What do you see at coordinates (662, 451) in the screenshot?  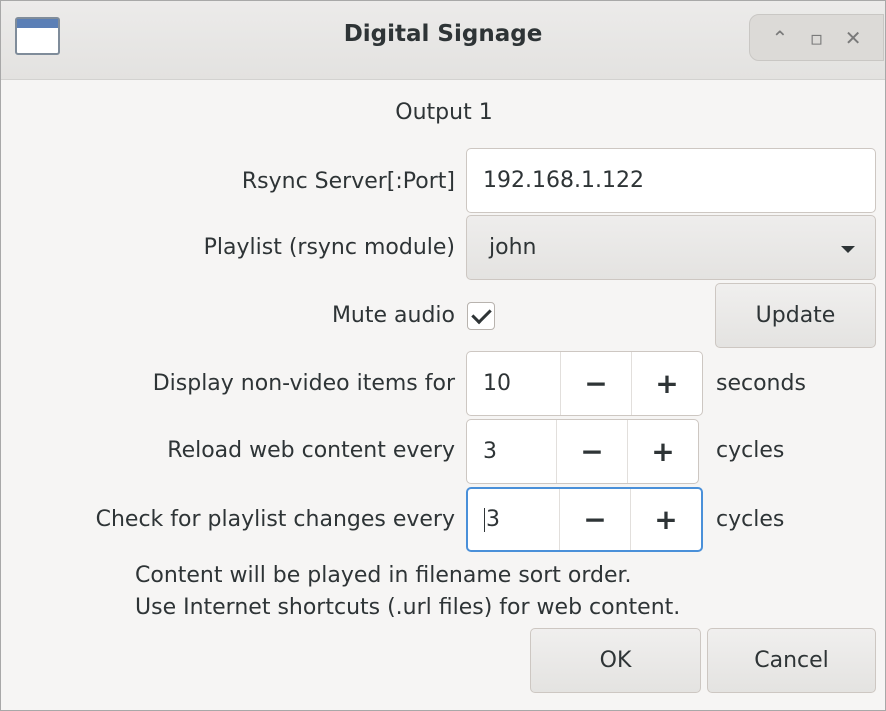 I see `reload-web-increment-button: +` at bounding box center [662, 451].